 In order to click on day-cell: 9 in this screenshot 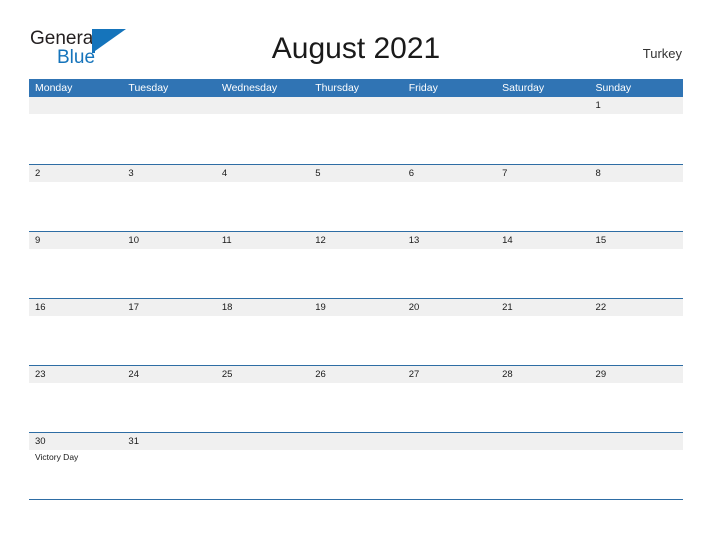, I will do `click(75, 240)`.